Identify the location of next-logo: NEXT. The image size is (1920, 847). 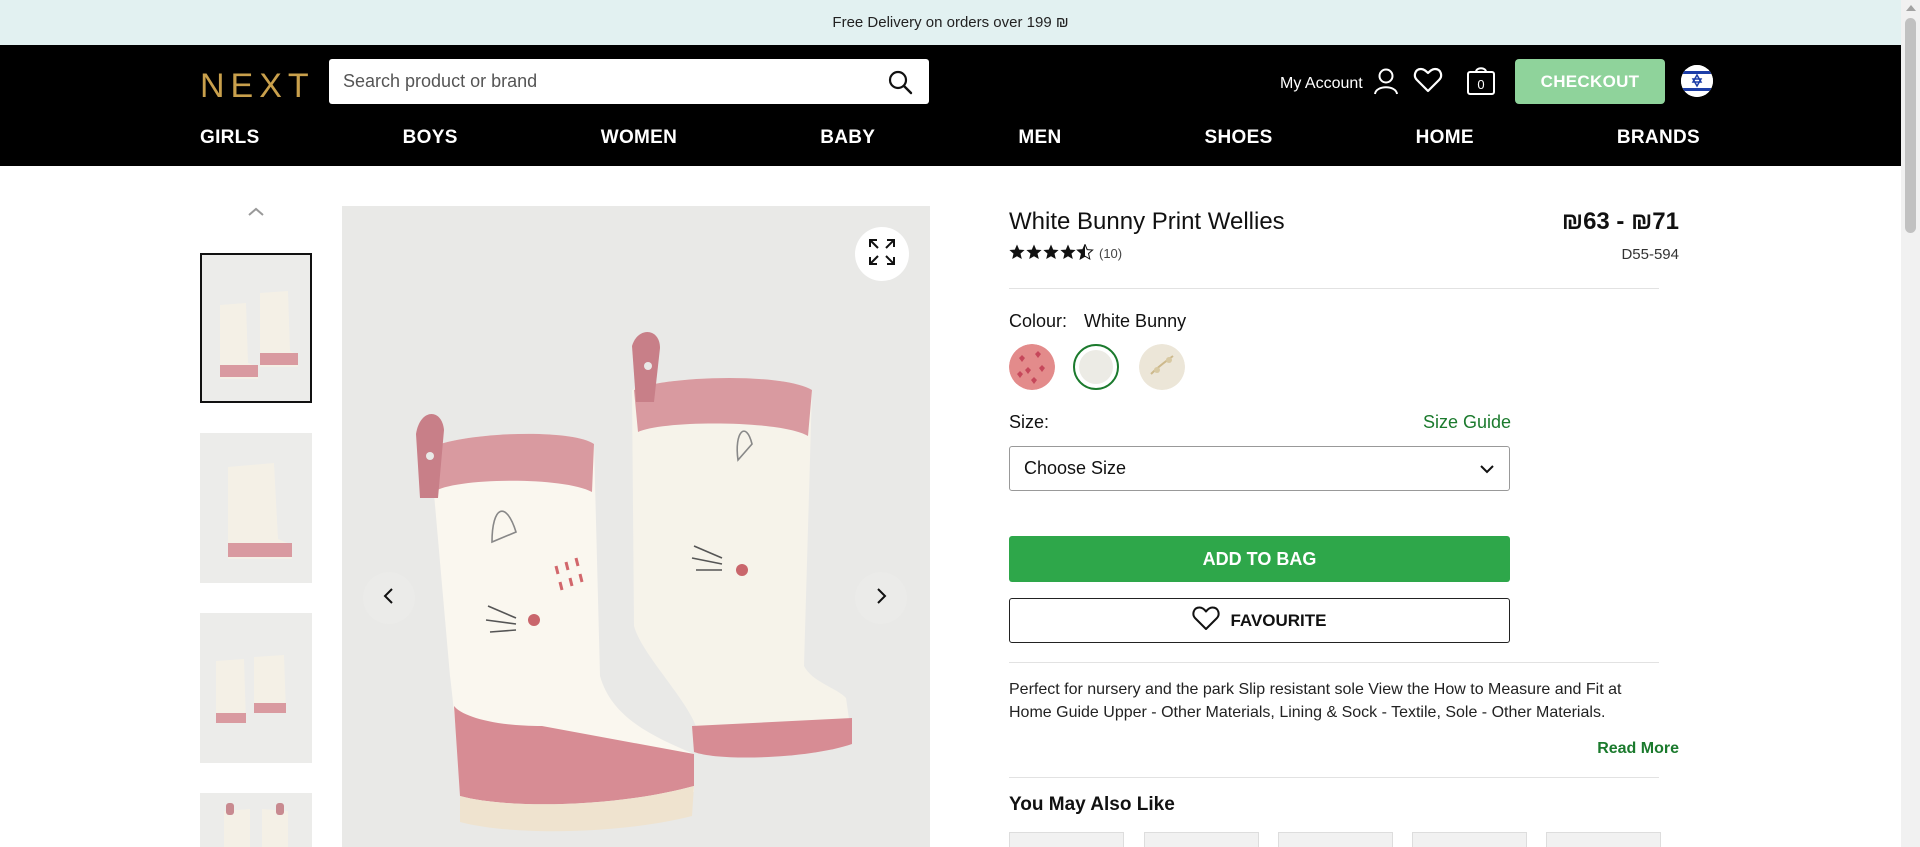
(257, 86).